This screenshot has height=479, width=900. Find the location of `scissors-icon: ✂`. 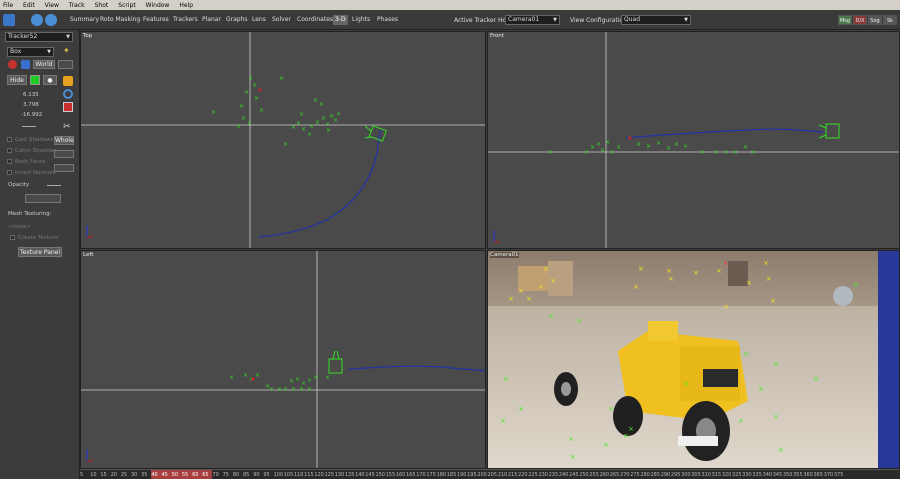

scissors-icon: ✂ is located at coordinates (68, 127).